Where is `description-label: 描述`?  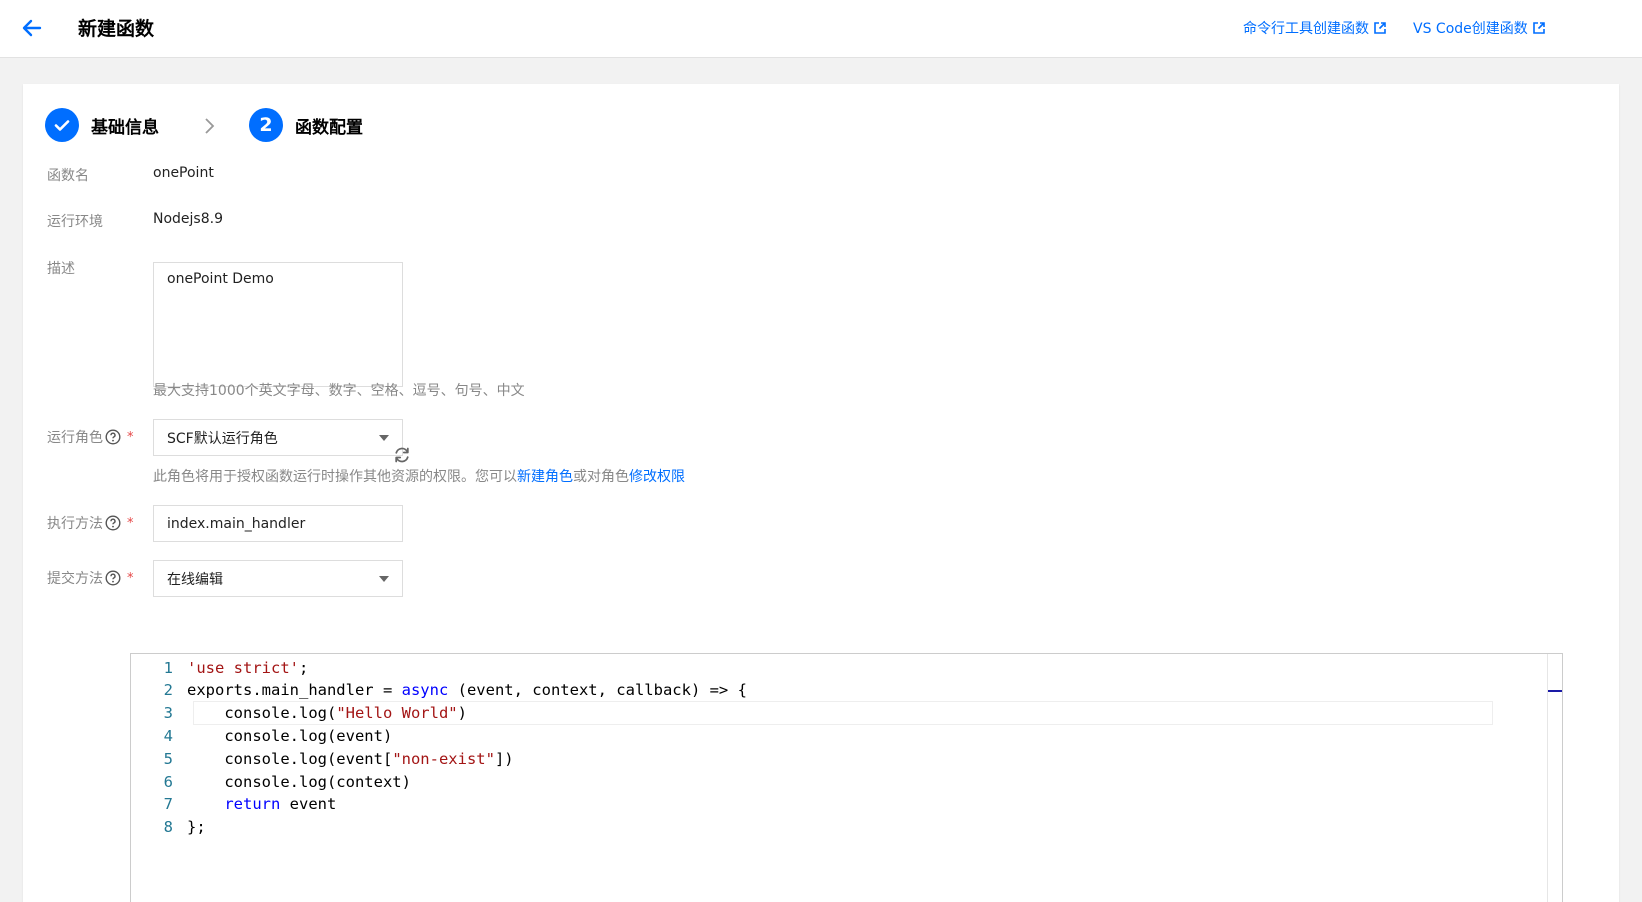 description-label: 描述 is located at coordinates (61, 269).